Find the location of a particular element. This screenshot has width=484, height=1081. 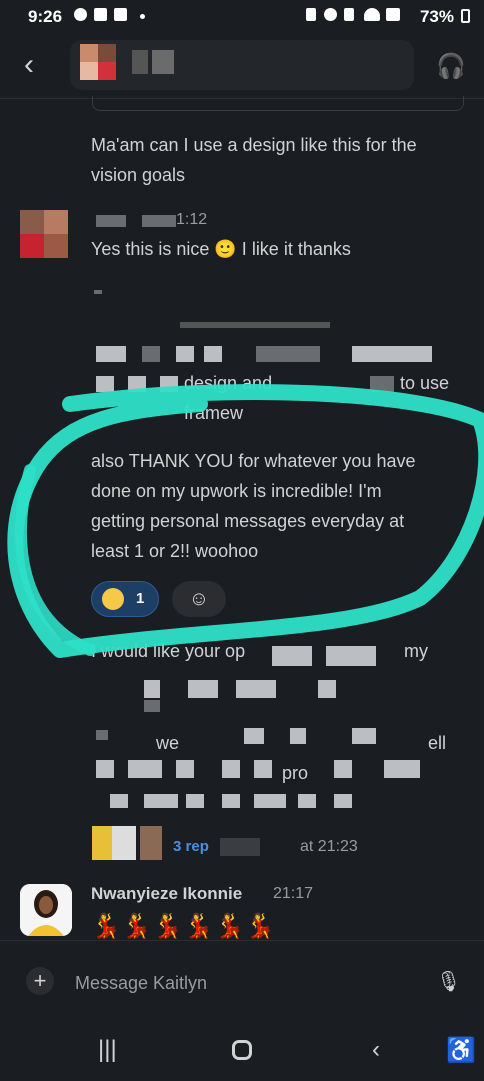

thread-last-reply-time: at 21:23 is located at coordinates (329, 846).